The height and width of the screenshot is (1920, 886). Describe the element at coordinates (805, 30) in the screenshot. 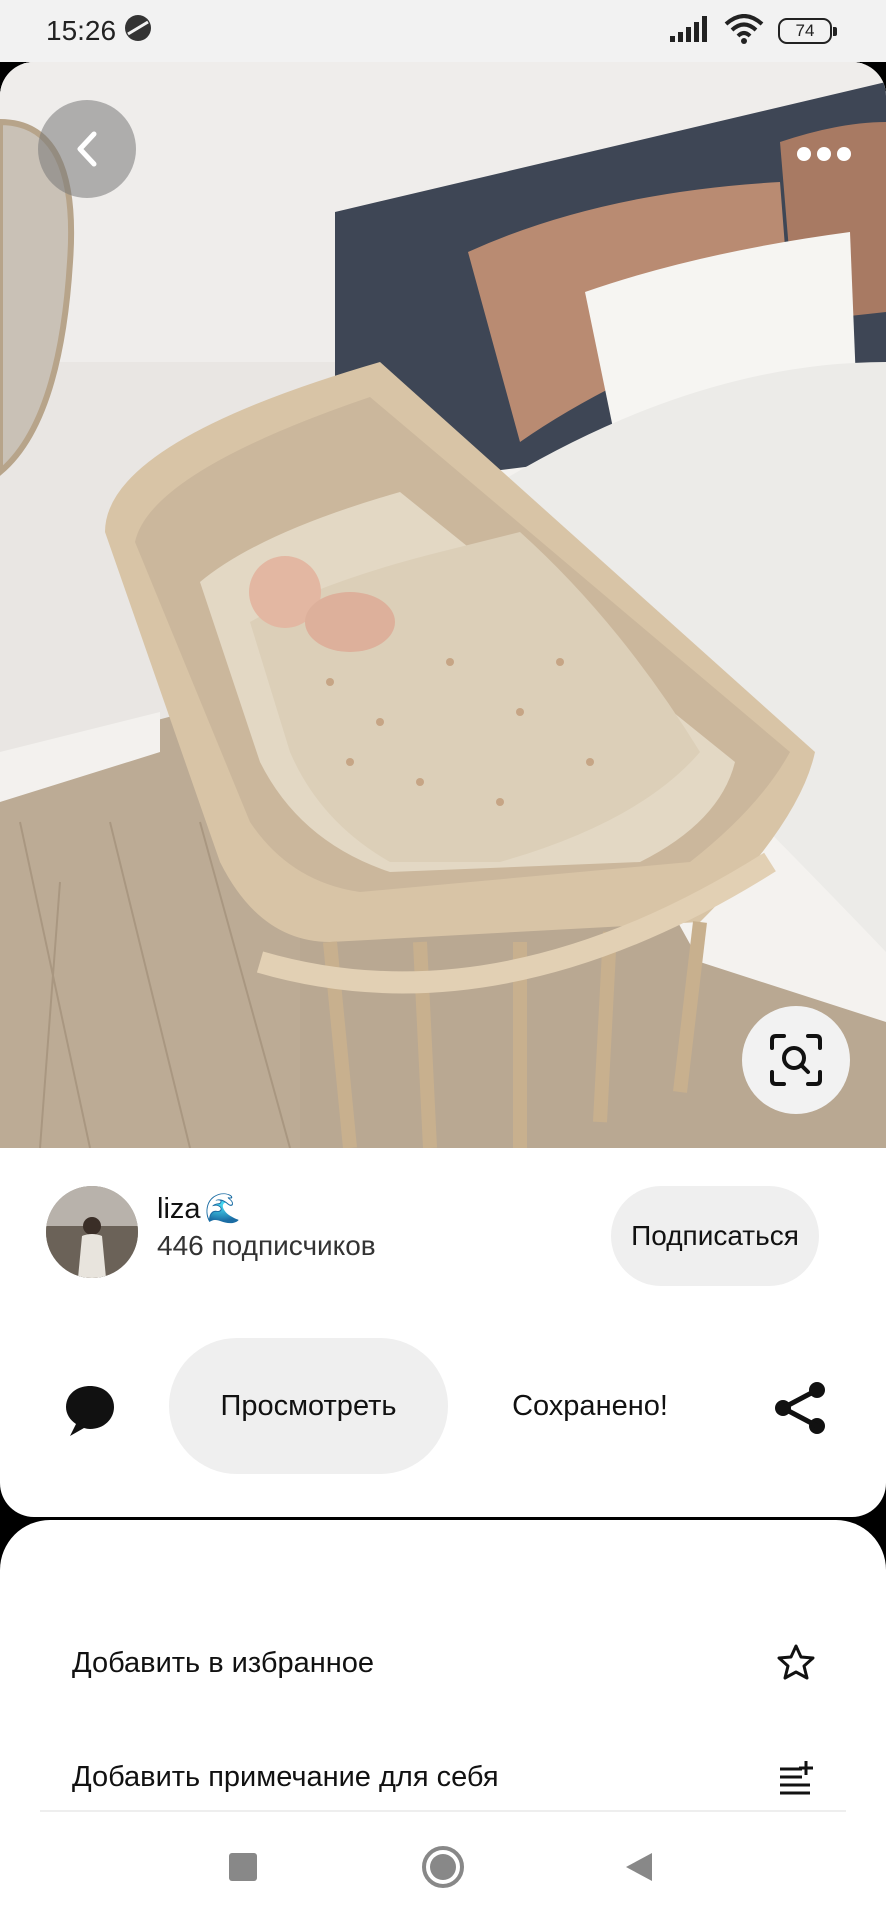

I see `battery-level: 74` at that location.